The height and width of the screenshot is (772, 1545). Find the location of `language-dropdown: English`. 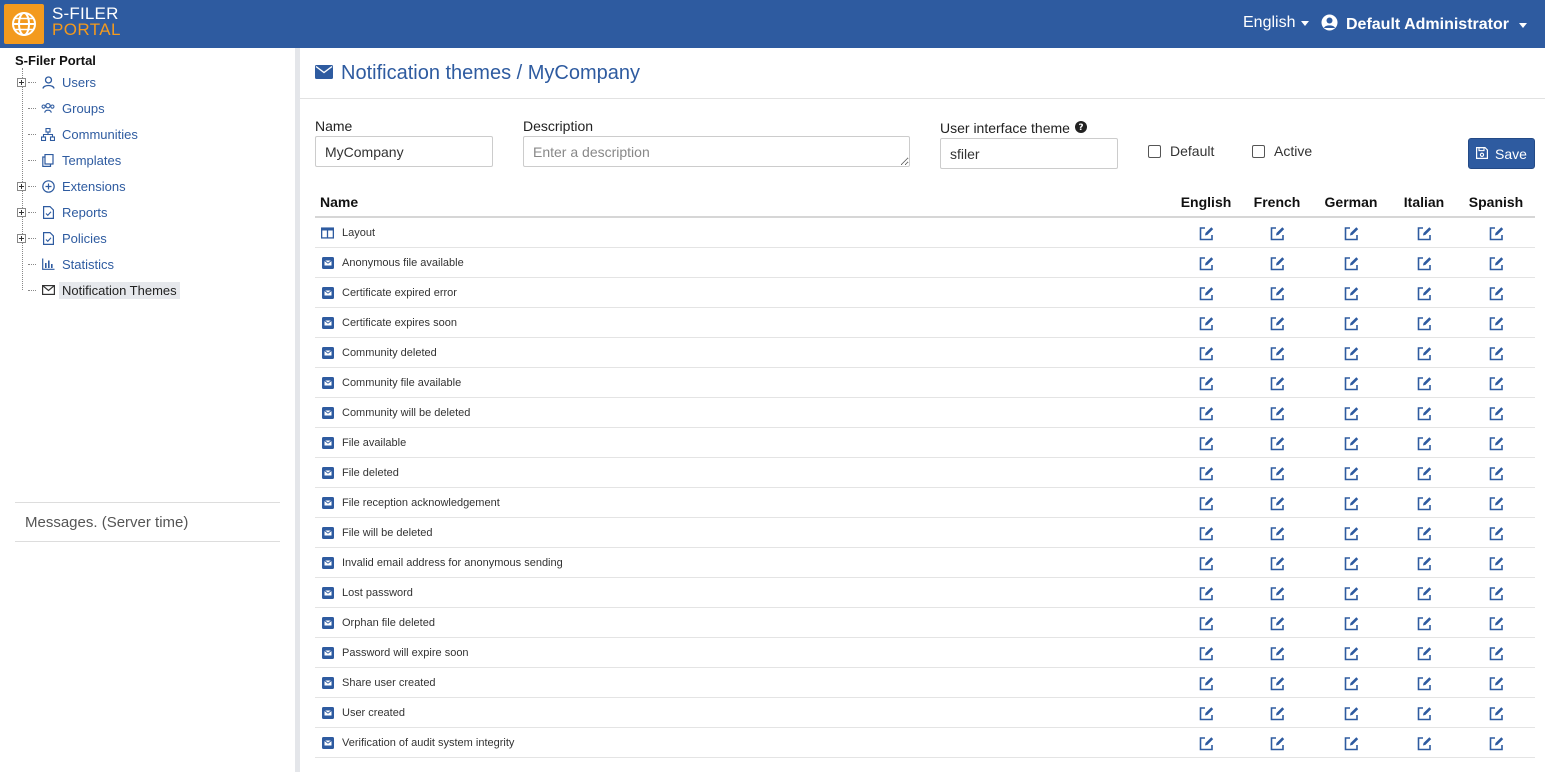

language-dropdown: English is located at coordinates (1276, 23).